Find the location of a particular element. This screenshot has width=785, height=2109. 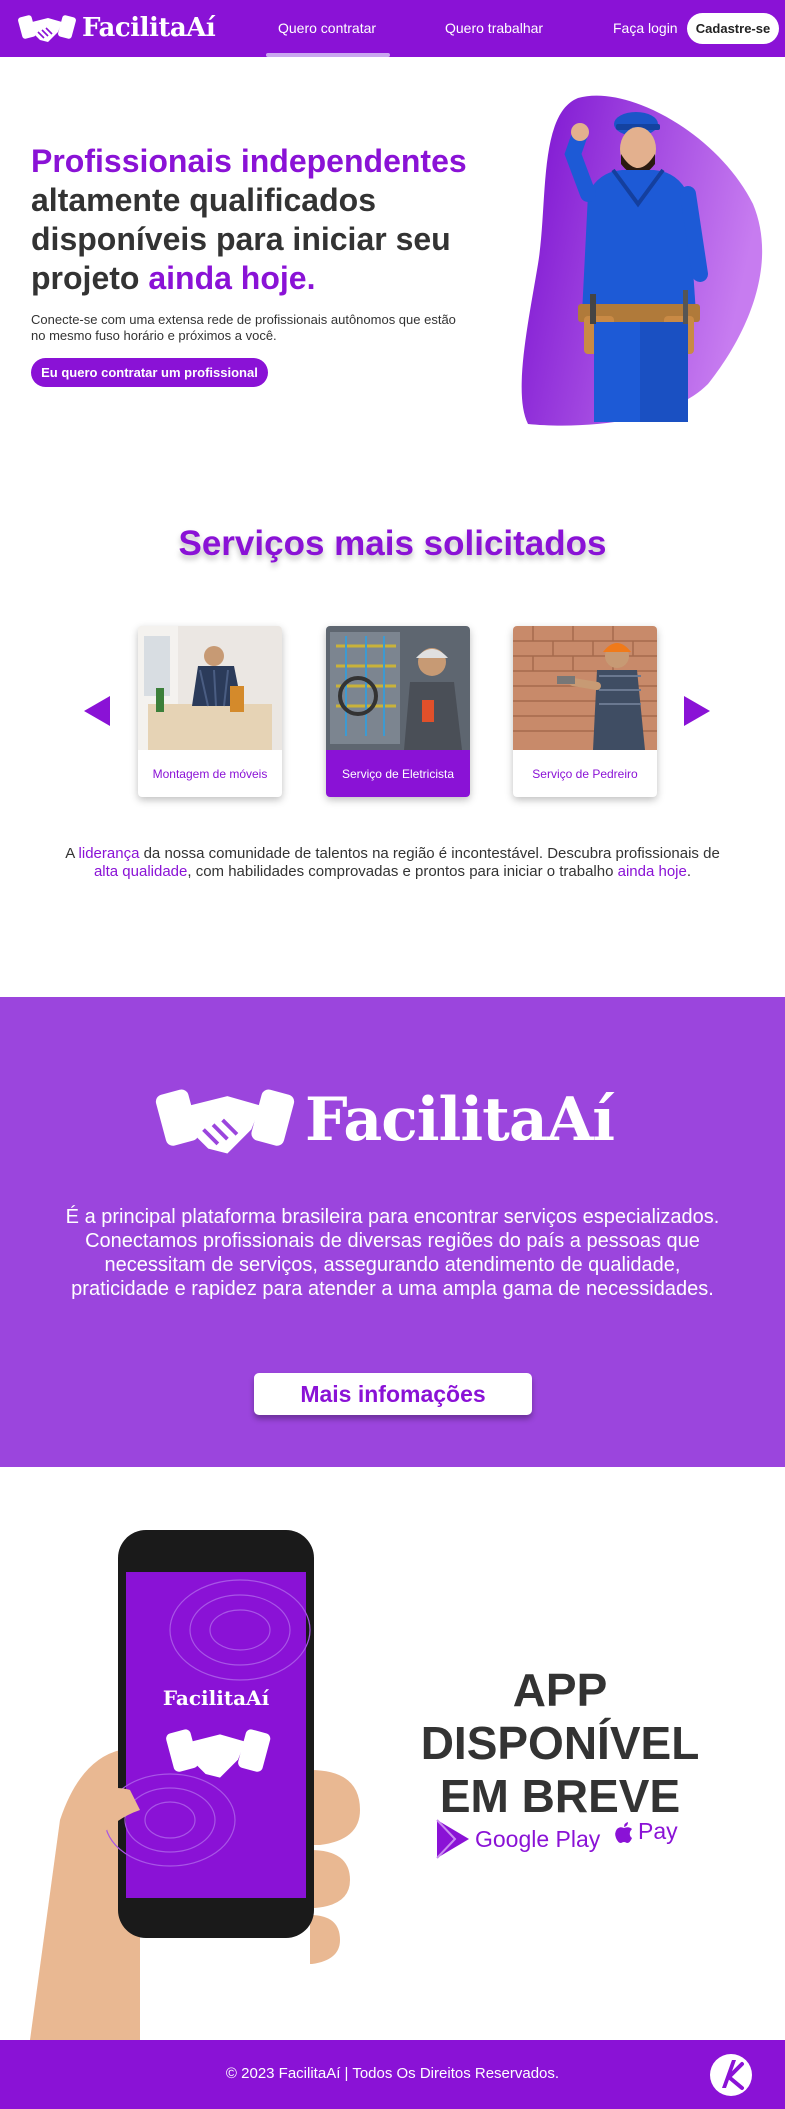

desc-text: A is located at coordinates (72, 853).